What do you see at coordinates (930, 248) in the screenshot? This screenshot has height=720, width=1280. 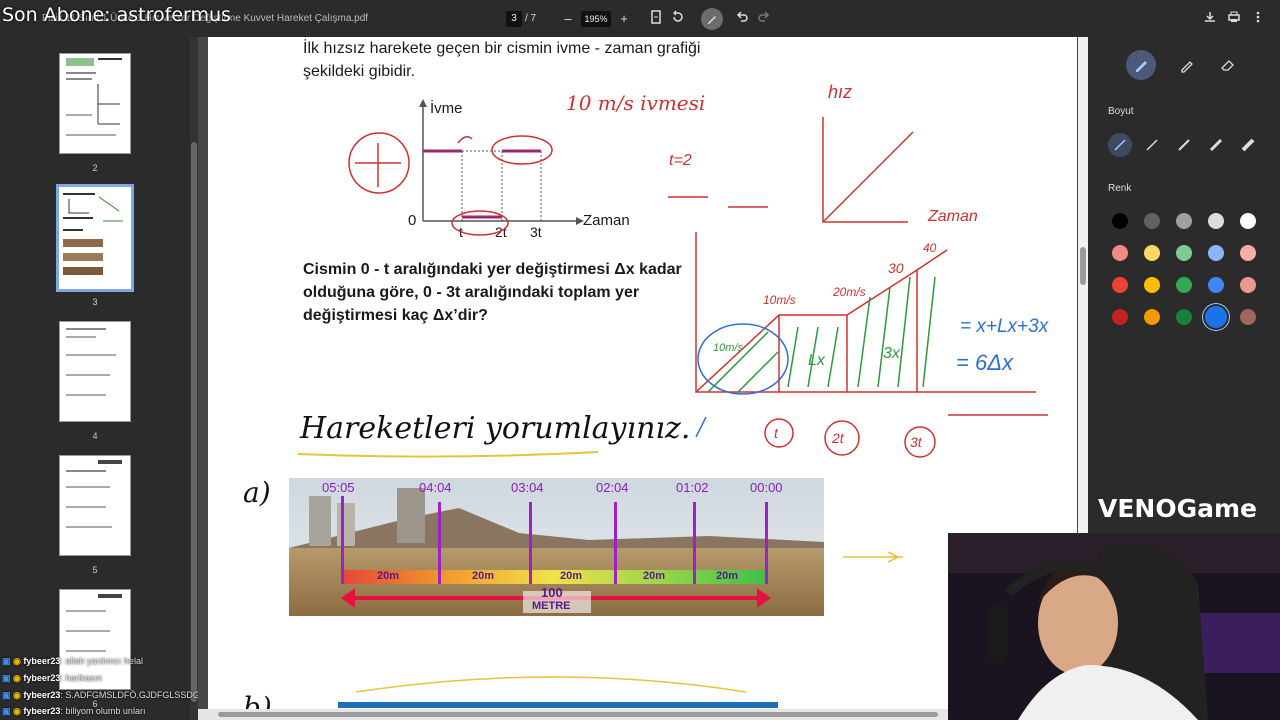 I see `handwritten-note: 40` at bounding box center [930, 248].